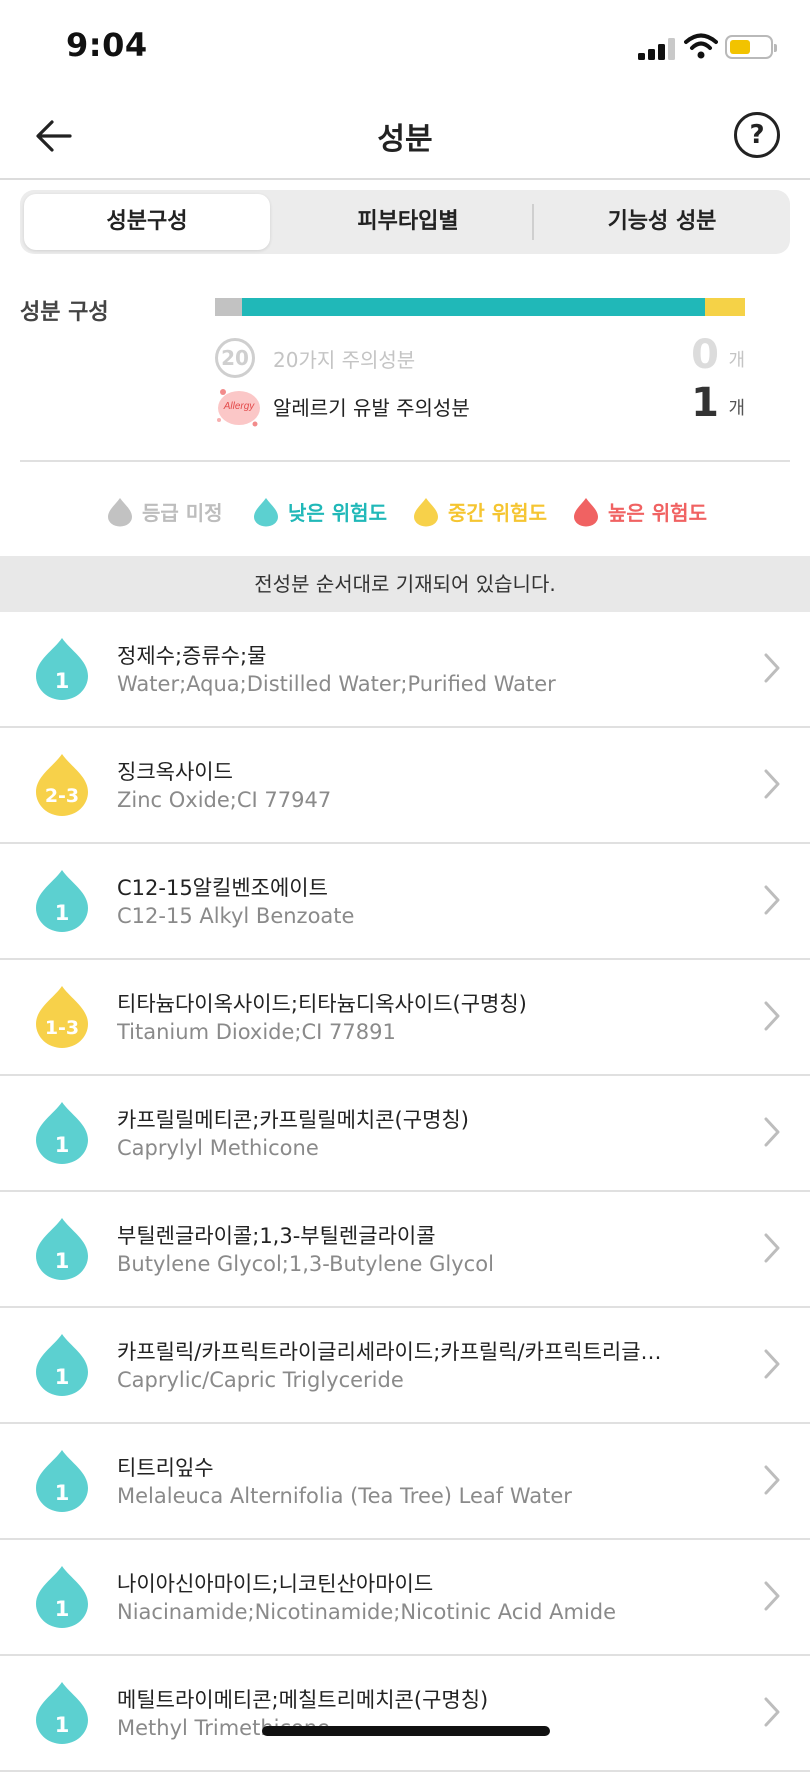  What do you see at coordinates (303, 1700) in the screenshot?
I see `ingredient-korean-name: 메틸트라이메티콘;메칠트리메치콘(구명칭)` at bounding box center [303, 1700].